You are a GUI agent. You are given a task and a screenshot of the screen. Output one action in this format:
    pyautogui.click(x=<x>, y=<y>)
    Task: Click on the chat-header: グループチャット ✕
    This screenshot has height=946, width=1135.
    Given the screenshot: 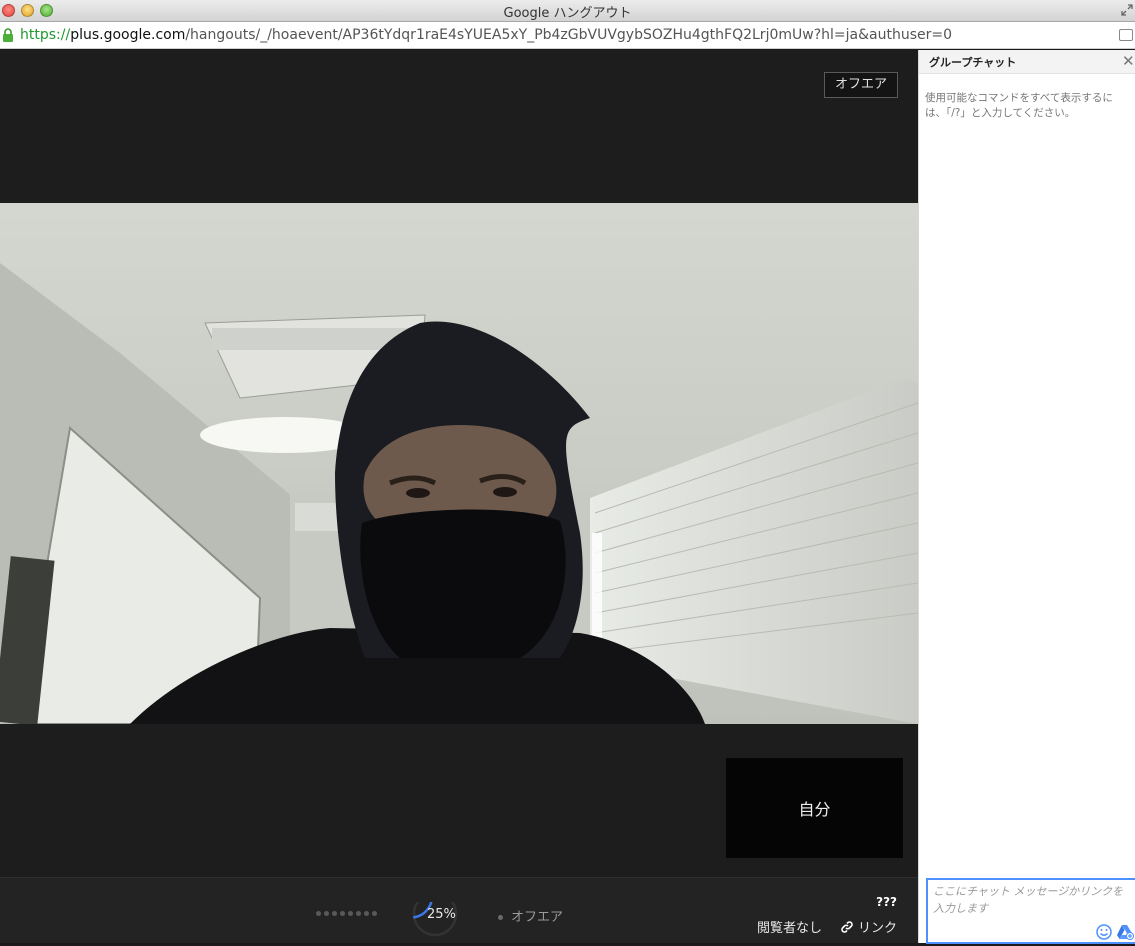 What is the action you would take?
    pyautogui.click(x=1027, y=62)
    